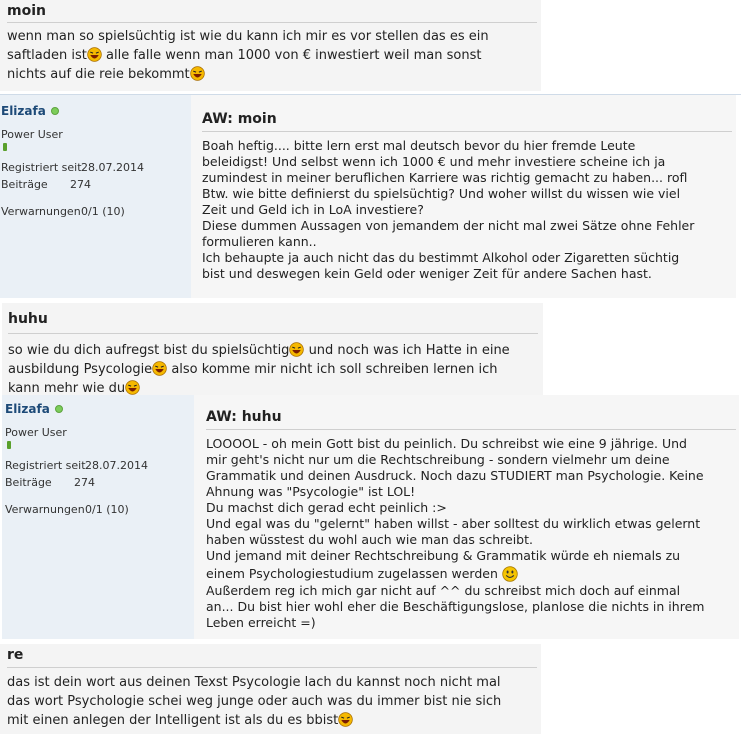 The image size is (741, 747). Describe the element at coordinates (239, 119) in the screenshot. I see `post-title: AW: moin` at that location.